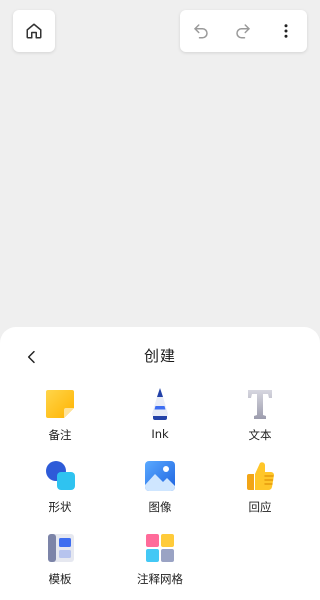 This screenshot has width=320, height=600. I want to click on undo-icon, so click(201, 31).